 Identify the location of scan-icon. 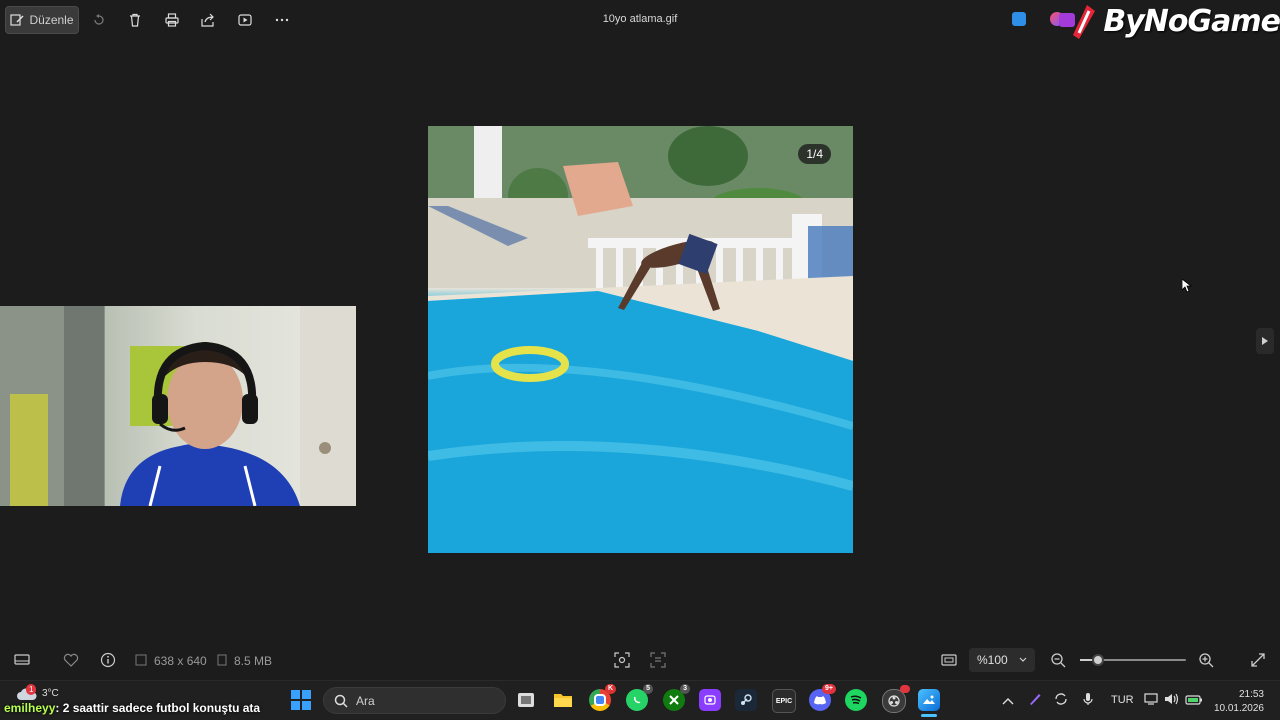
(622, 660).